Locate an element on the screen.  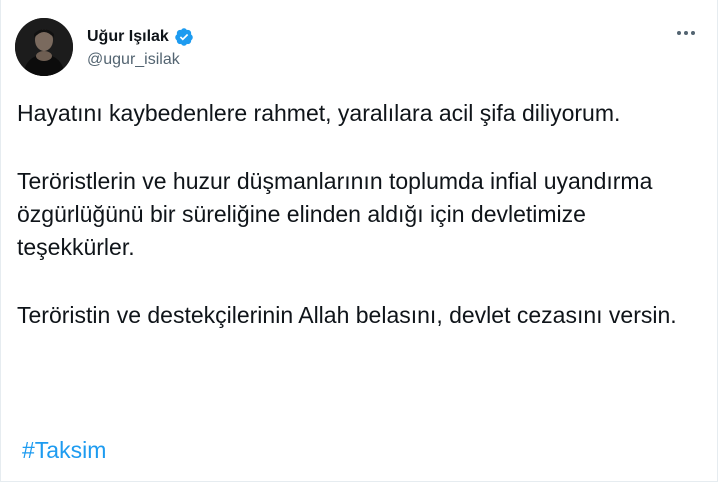
display-name-row: Uğur Işılak is located at coordinates (140, 37).